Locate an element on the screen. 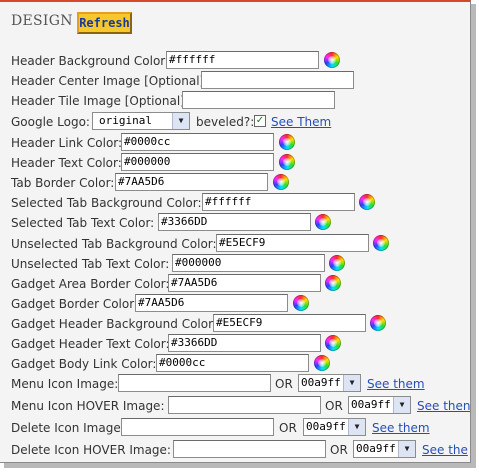  row-gadget-header-text-color: Gadget Header Text Color: #3366DD is located at coordinates (240, 344).